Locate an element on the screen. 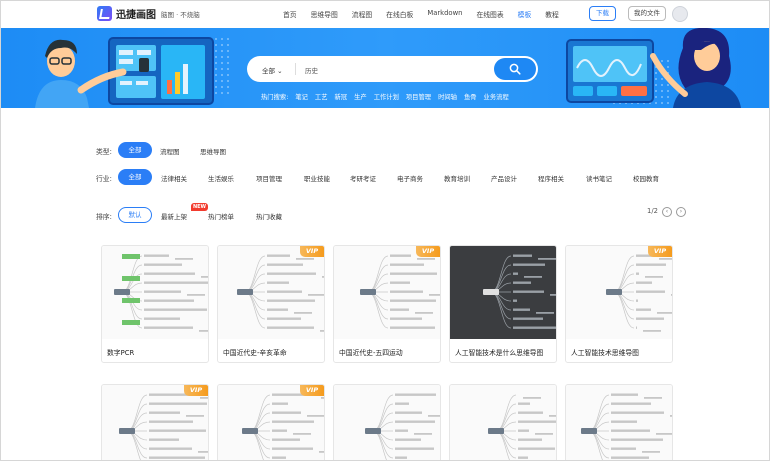 This screenshot has height=461, width=770. hot-term: 工作计划 is located at coordinates (386, 96).